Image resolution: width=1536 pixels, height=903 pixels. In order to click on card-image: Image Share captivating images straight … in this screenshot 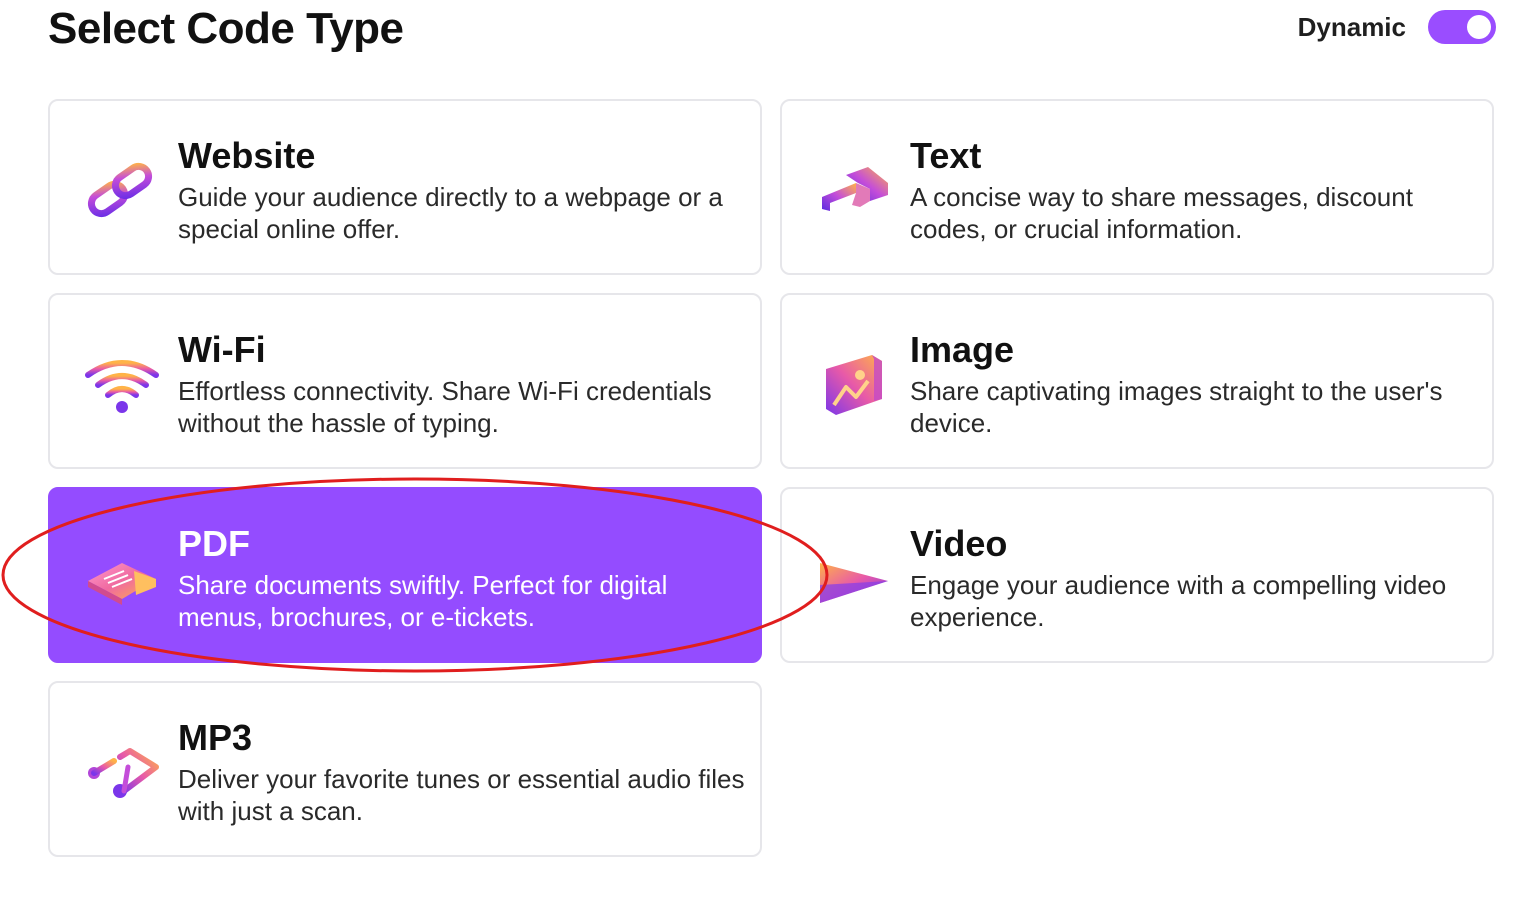, I will do `click(1137, 381)`.